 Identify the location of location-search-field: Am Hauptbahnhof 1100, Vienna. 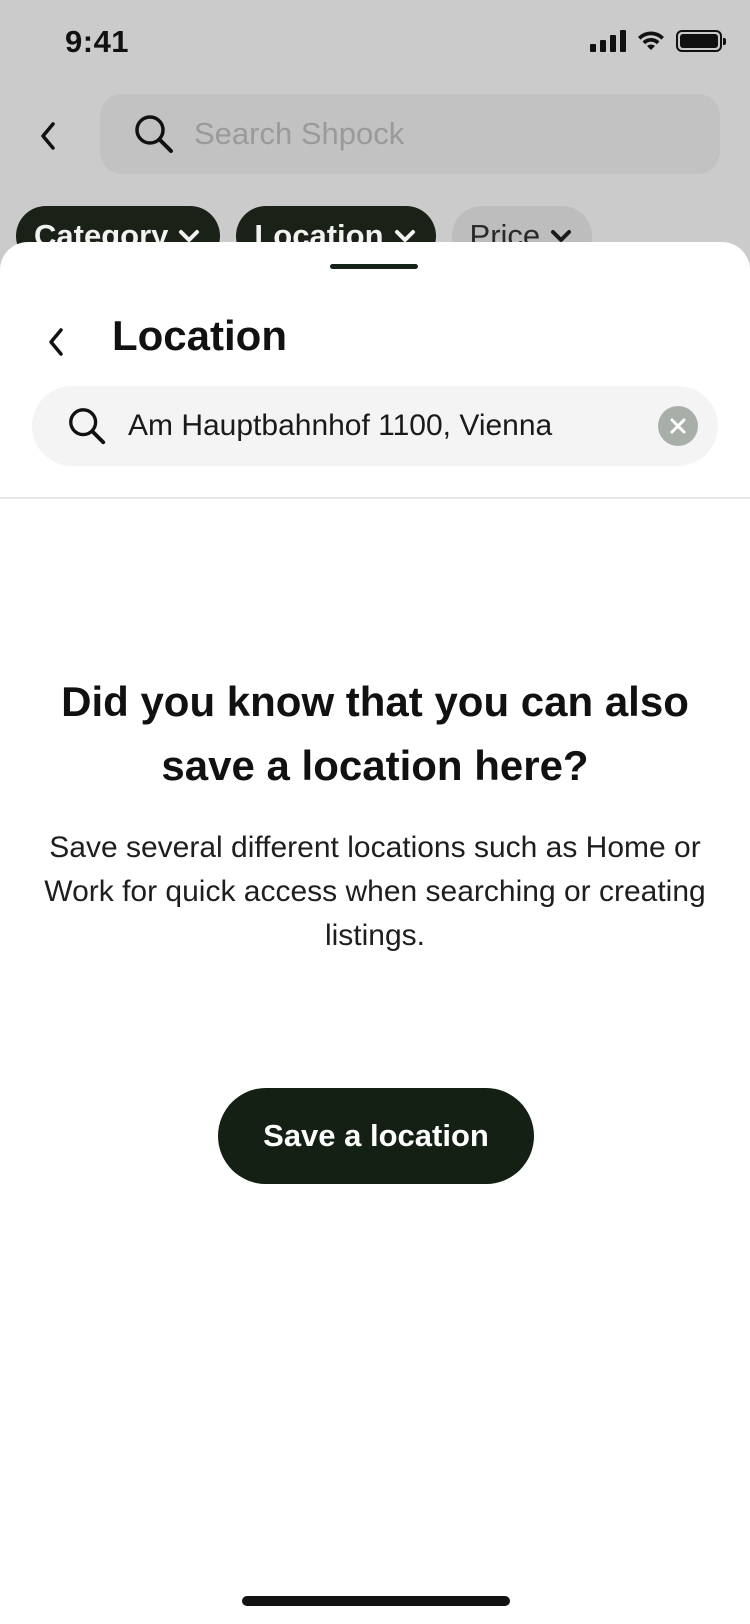
(375, 426).